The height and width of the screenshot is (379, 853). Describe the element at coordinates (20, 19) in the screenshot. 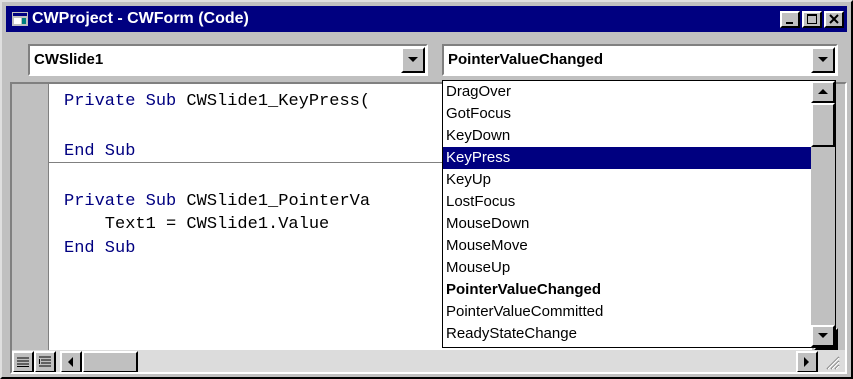

I see `app-icon` at that location.